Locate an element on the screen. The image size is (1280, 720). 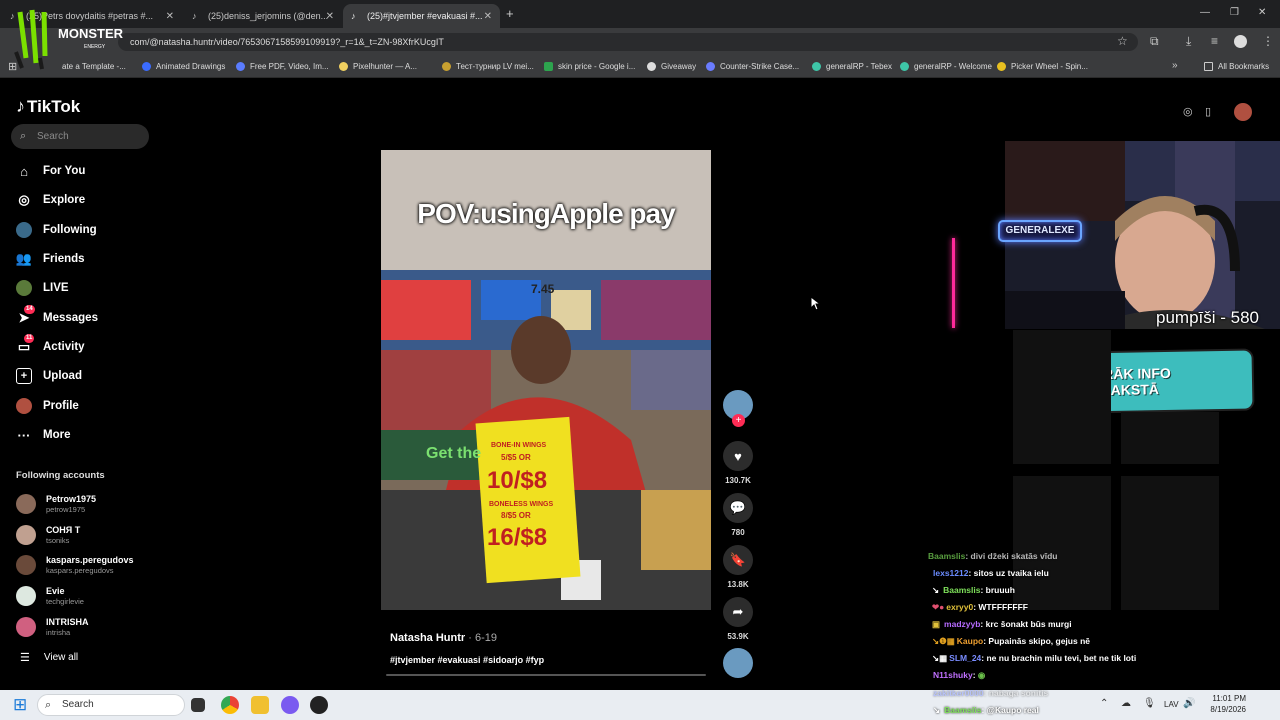
nav-for-you: ⌂ For You is located at coordinates (50, 171).